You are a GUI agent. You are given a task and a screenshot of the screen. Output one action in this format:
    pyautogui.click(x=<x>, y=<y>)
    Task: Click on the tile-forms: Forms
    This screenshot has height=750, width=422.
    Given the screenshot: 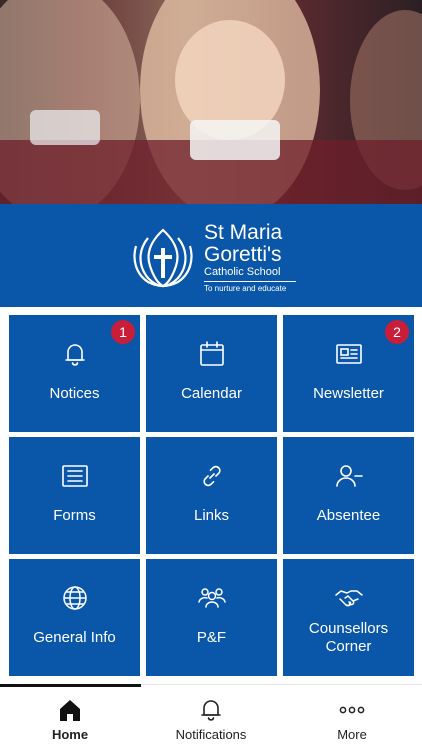 What is the action you would take?
    pyautogui.click(x=74, y=495)
    